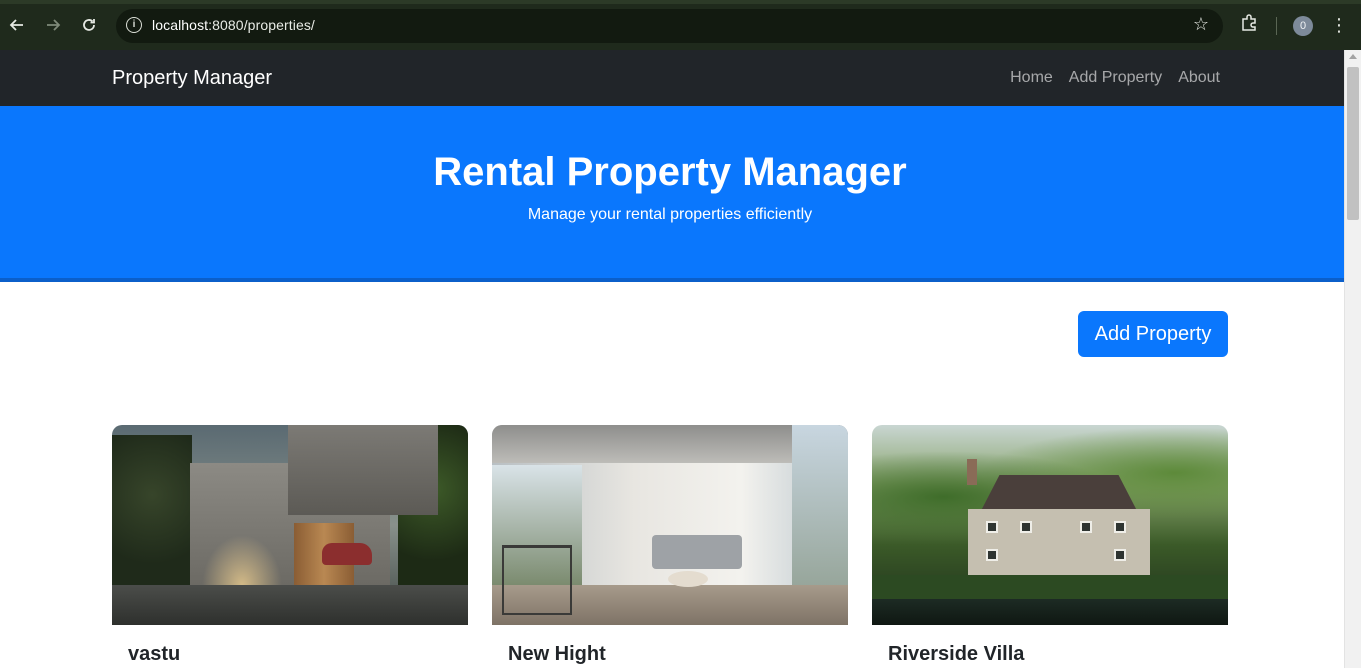 The height and width of the screenshot is (668, 1361). I want to click on scroll-up-arrow-icon, so click(1353, 56).